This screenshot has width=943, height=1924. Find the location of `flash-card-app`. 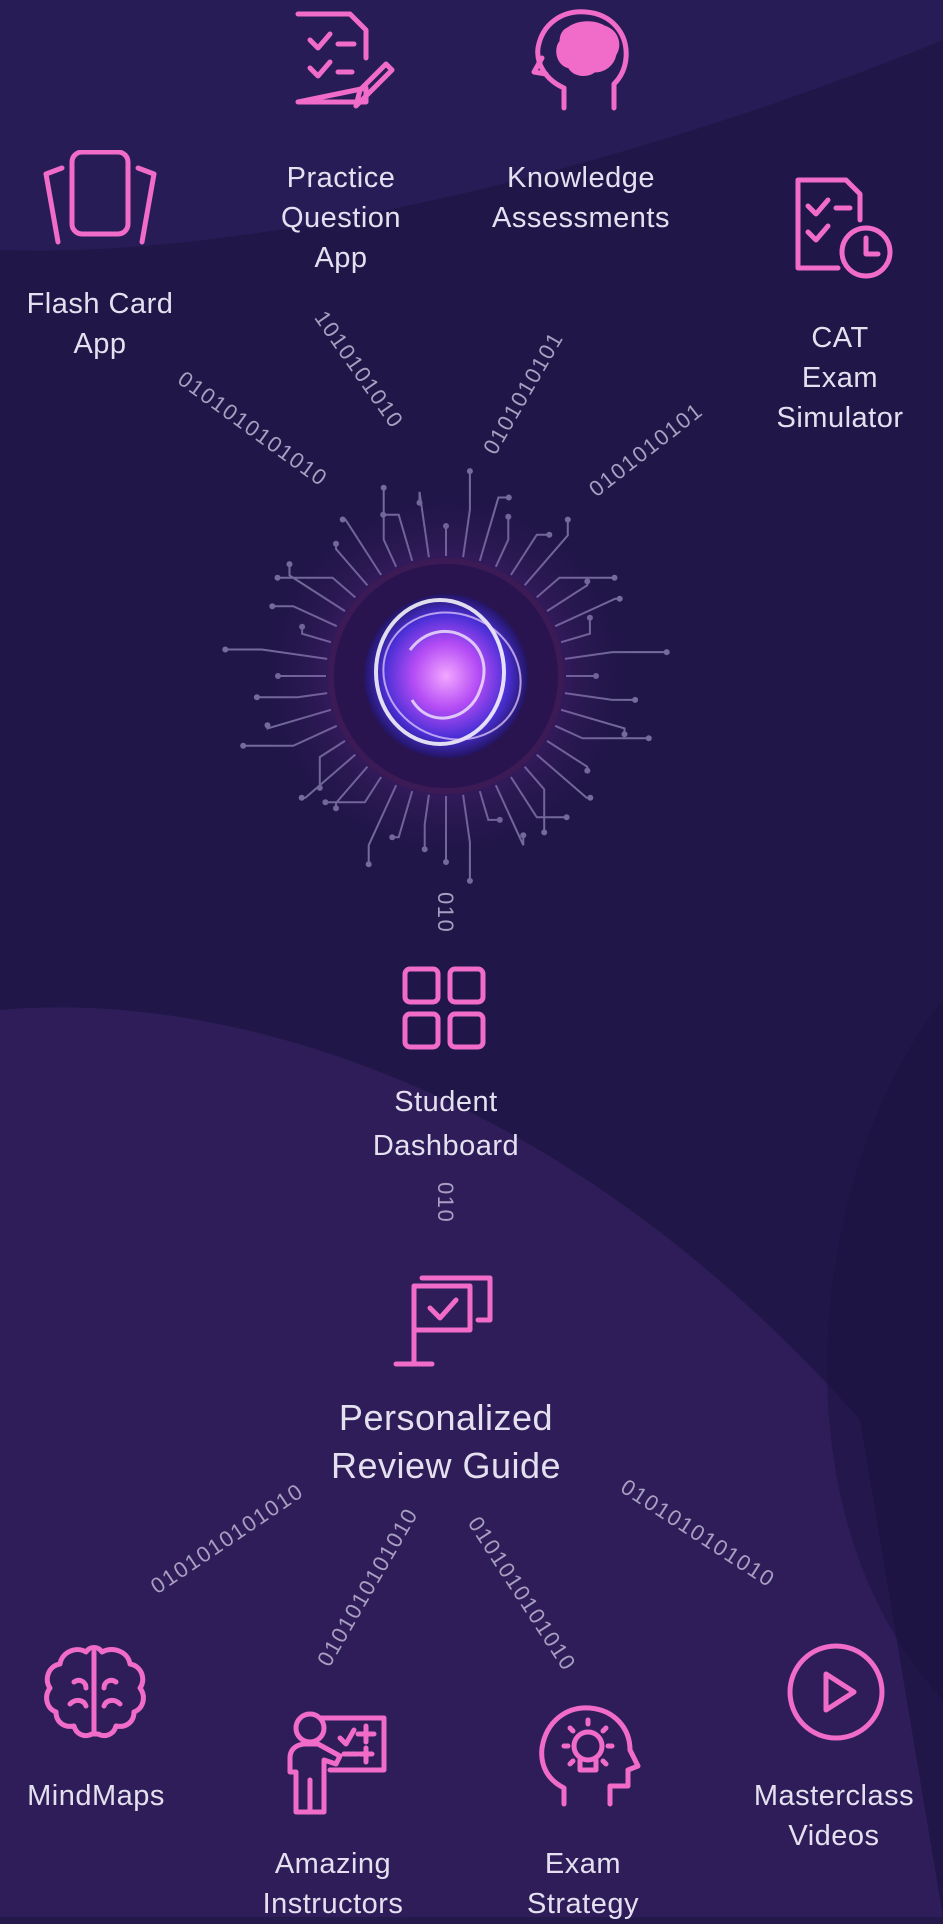

flash-card-app is located at coordinates (100, 198).